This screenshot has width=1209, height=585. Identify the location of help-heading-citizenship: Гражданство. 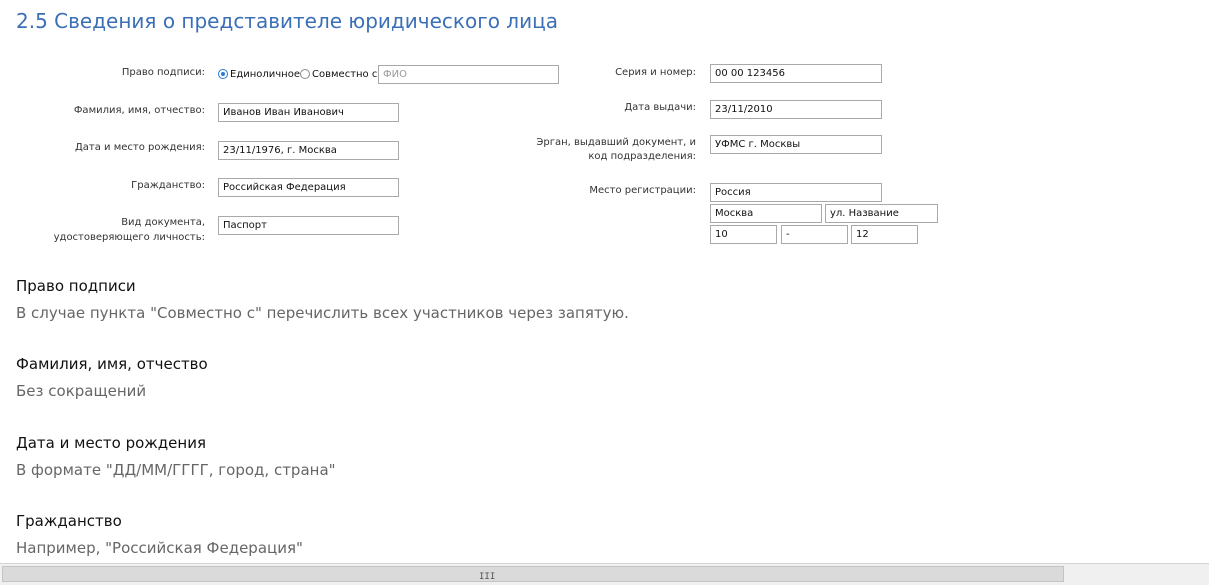
(69, 521).